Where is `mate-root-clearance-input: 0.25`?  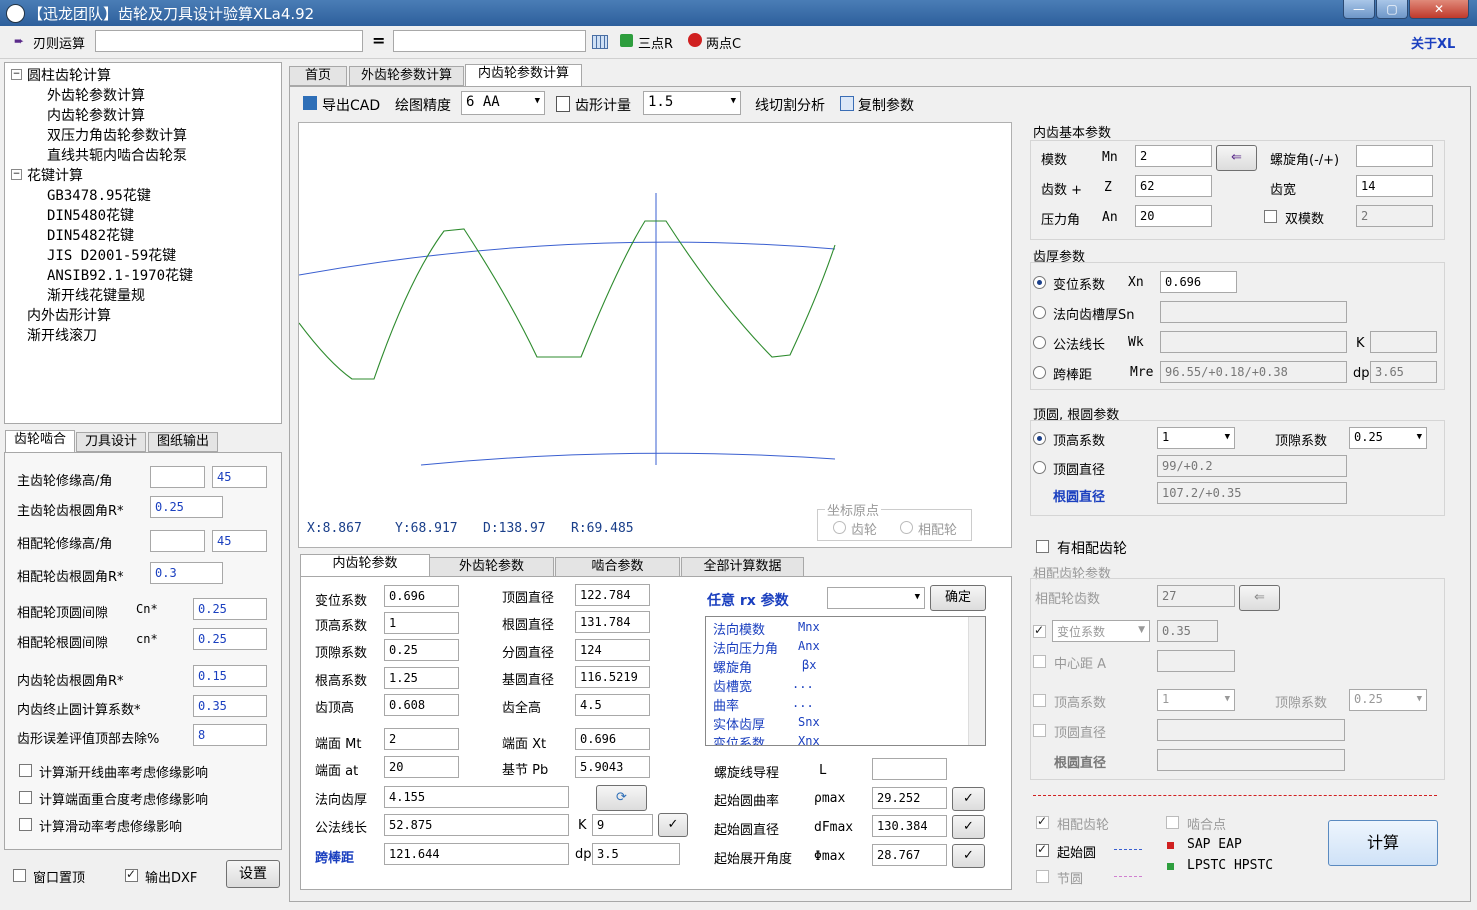
mate-root-clearance-input: 0.25 is located at coordinates (230, 639).